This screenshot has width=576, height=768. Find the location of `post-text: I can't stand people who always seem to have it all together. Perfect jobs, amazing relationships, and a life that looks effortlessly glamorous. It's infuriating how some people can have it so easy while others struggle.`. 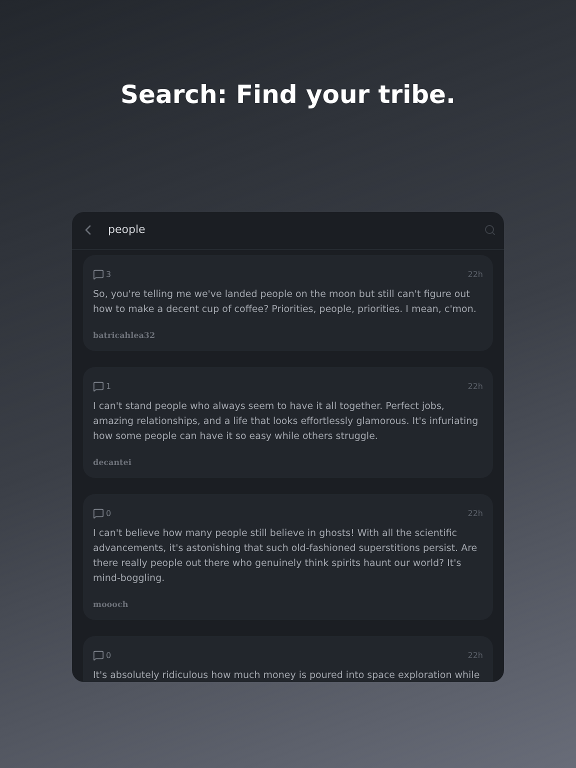

post-text: I can't stand people who always seem to have it all together. Perfect jobs, amazing relationships, and a life that looks effortlessly glamorous. It's infuriating how some people can have it so easy while others struggle. is located at coordinates (286, 422).